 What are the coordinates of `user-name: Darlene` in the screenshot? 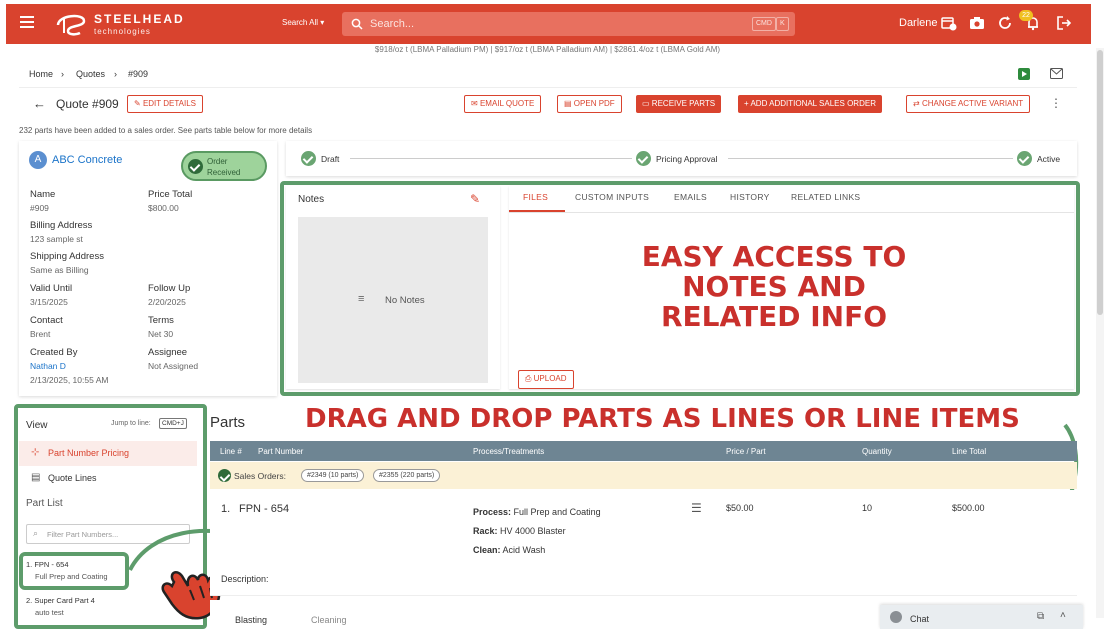 It's located at (918, 23).